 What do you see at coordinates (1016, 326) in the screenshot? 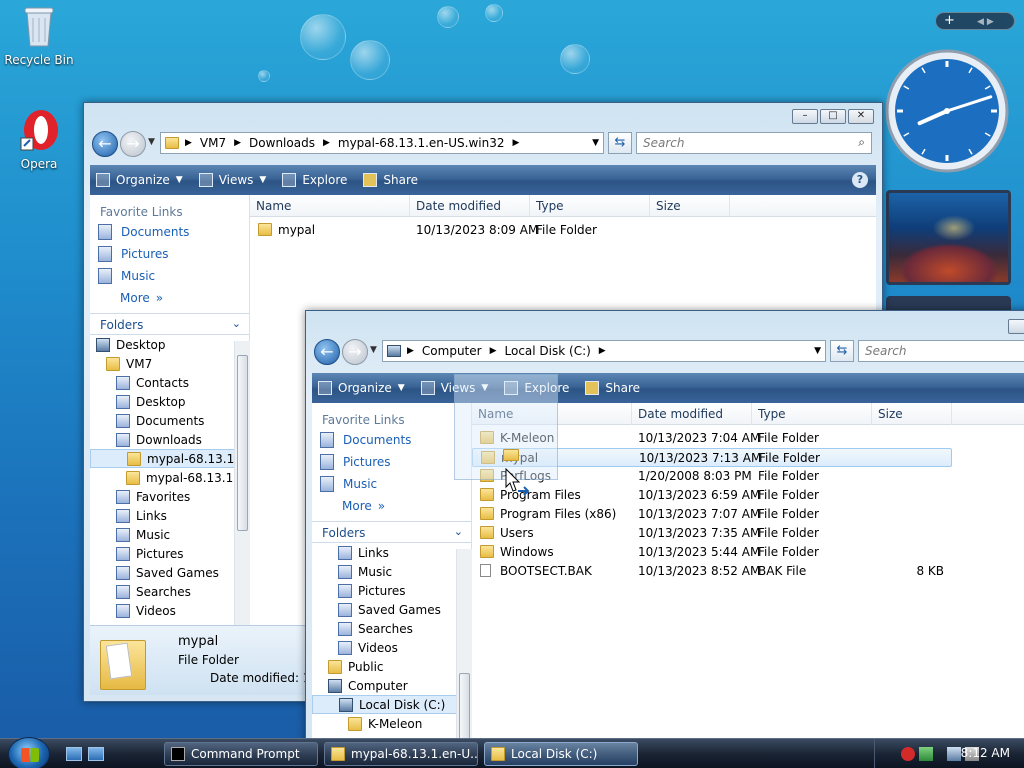
I see `minimize-button` at bounding box center [1016, 326].